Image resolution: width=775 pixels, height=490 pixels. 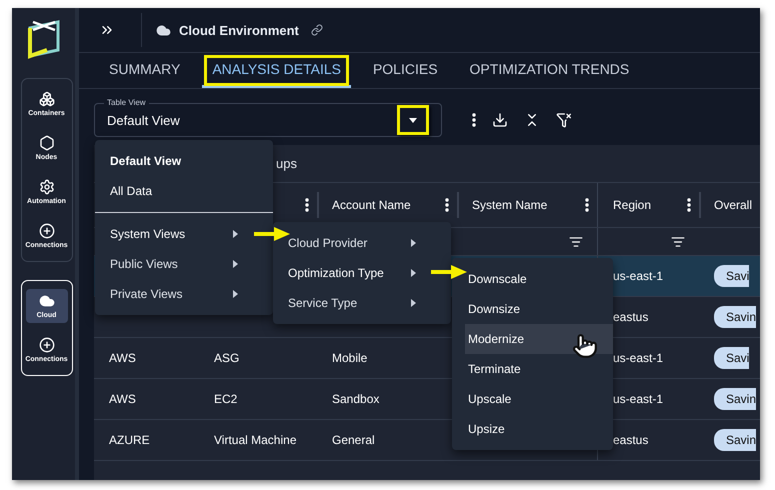 I want to click on tab: ANALYSIS DETAILS, so click(x=276, y=70).